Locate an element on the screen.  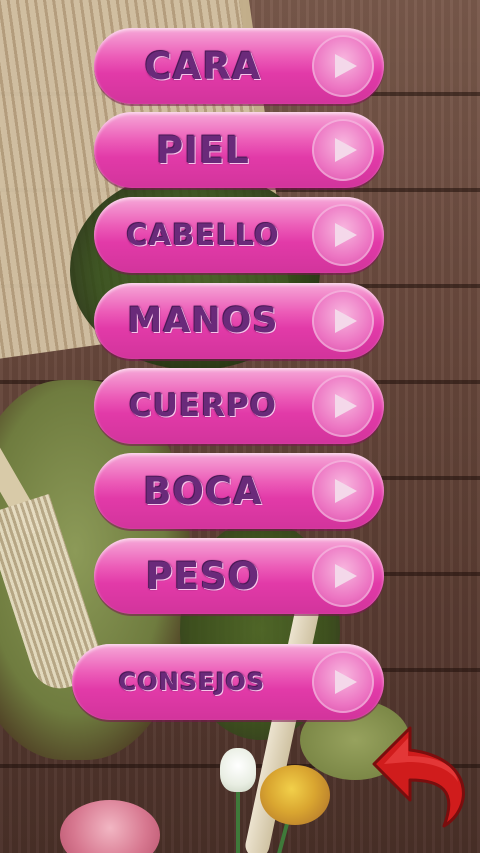
menu-button-boca: BOCA is located at coordinates (239, 491).